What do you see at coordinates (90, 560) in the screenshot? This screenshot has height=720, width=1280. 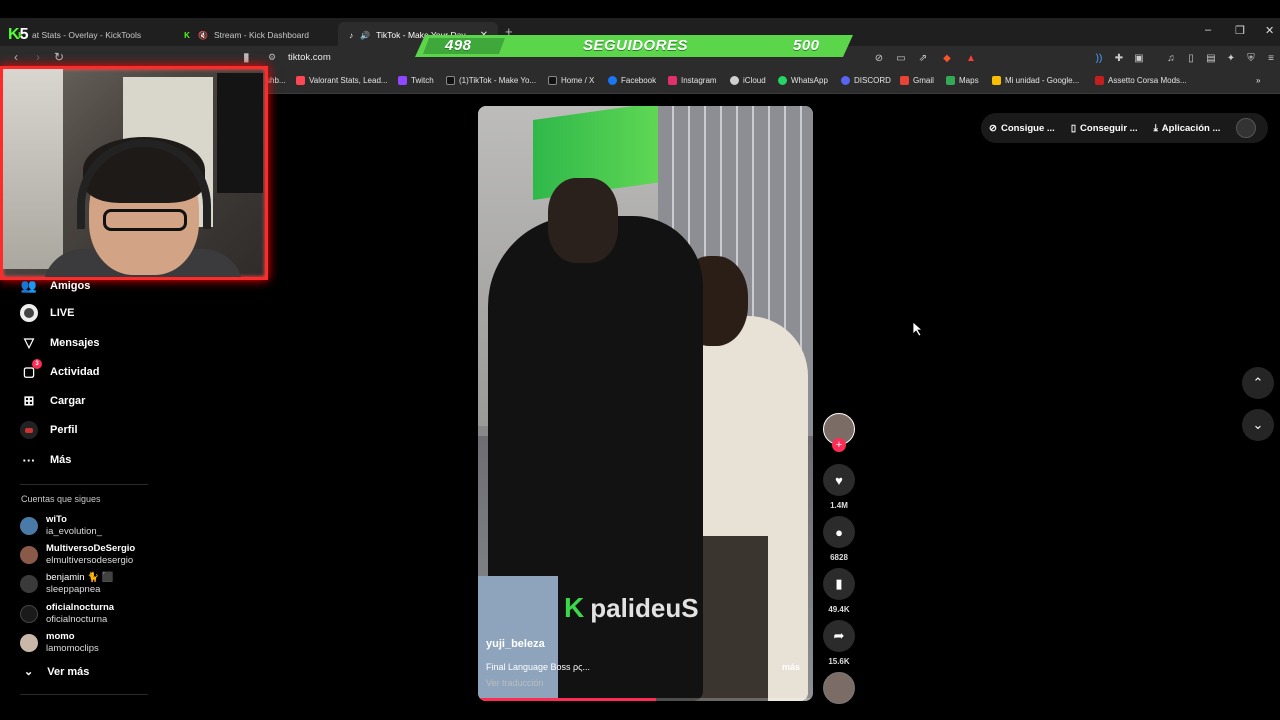 I see `account-handle: elmultiversodesergio` at bounding box center [90, 560].